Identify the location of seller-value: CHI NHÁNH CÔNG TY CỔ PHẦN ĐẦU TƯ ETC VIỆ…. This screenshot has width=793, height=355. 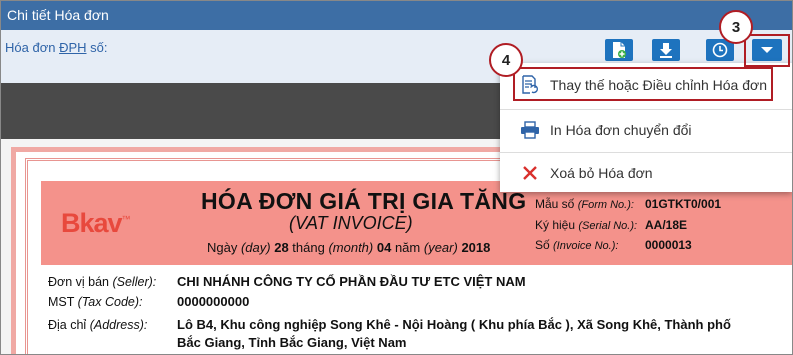
(351, 281).